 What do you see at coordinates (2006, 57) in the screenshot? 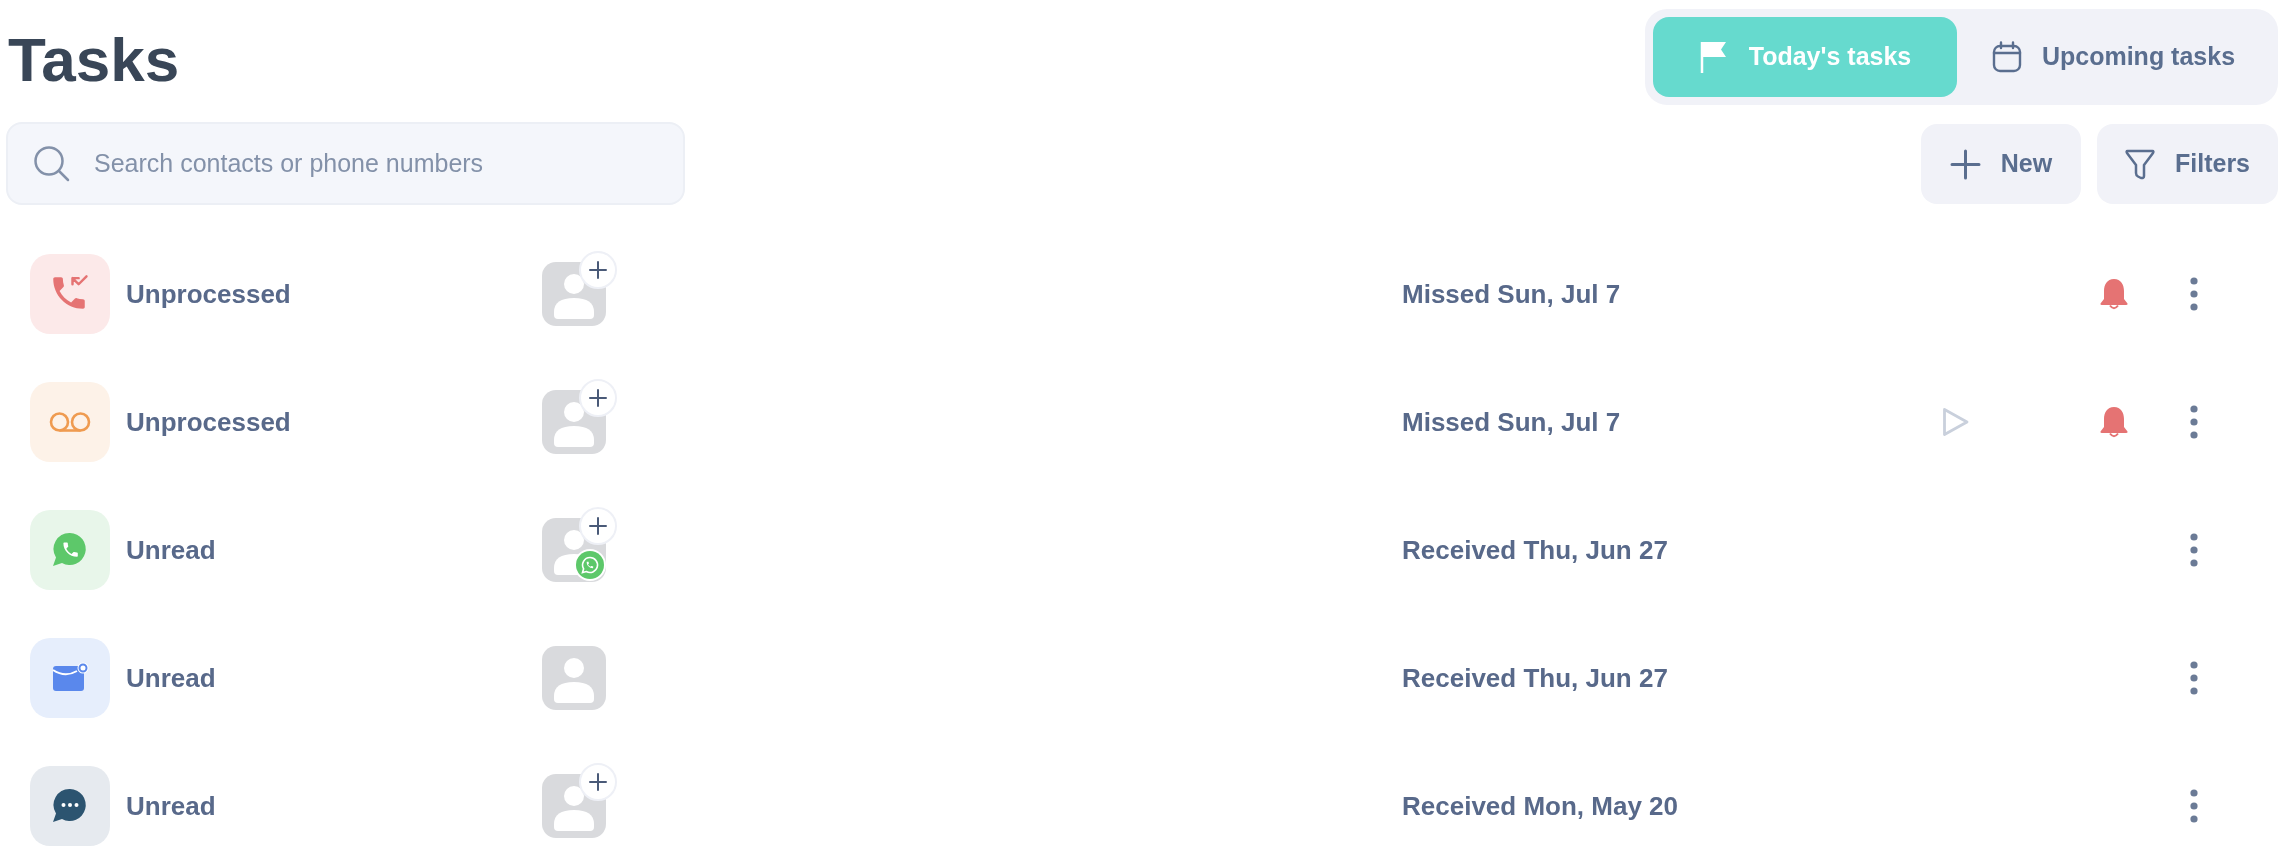
I see `calendar-icon` at bounding box center [2006, 57].